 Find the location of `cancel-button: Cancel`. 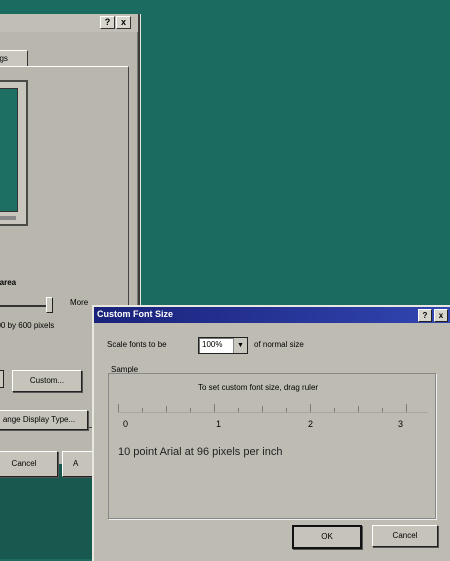

cancel-button: Cancel is located at coordinates (405, 536).